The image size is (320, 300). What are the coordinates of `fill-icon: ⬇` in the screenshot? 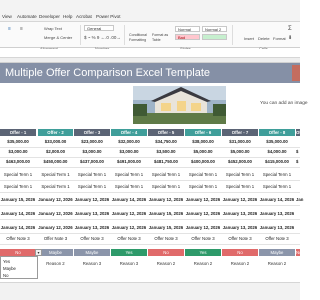 It's located at (290, 38).